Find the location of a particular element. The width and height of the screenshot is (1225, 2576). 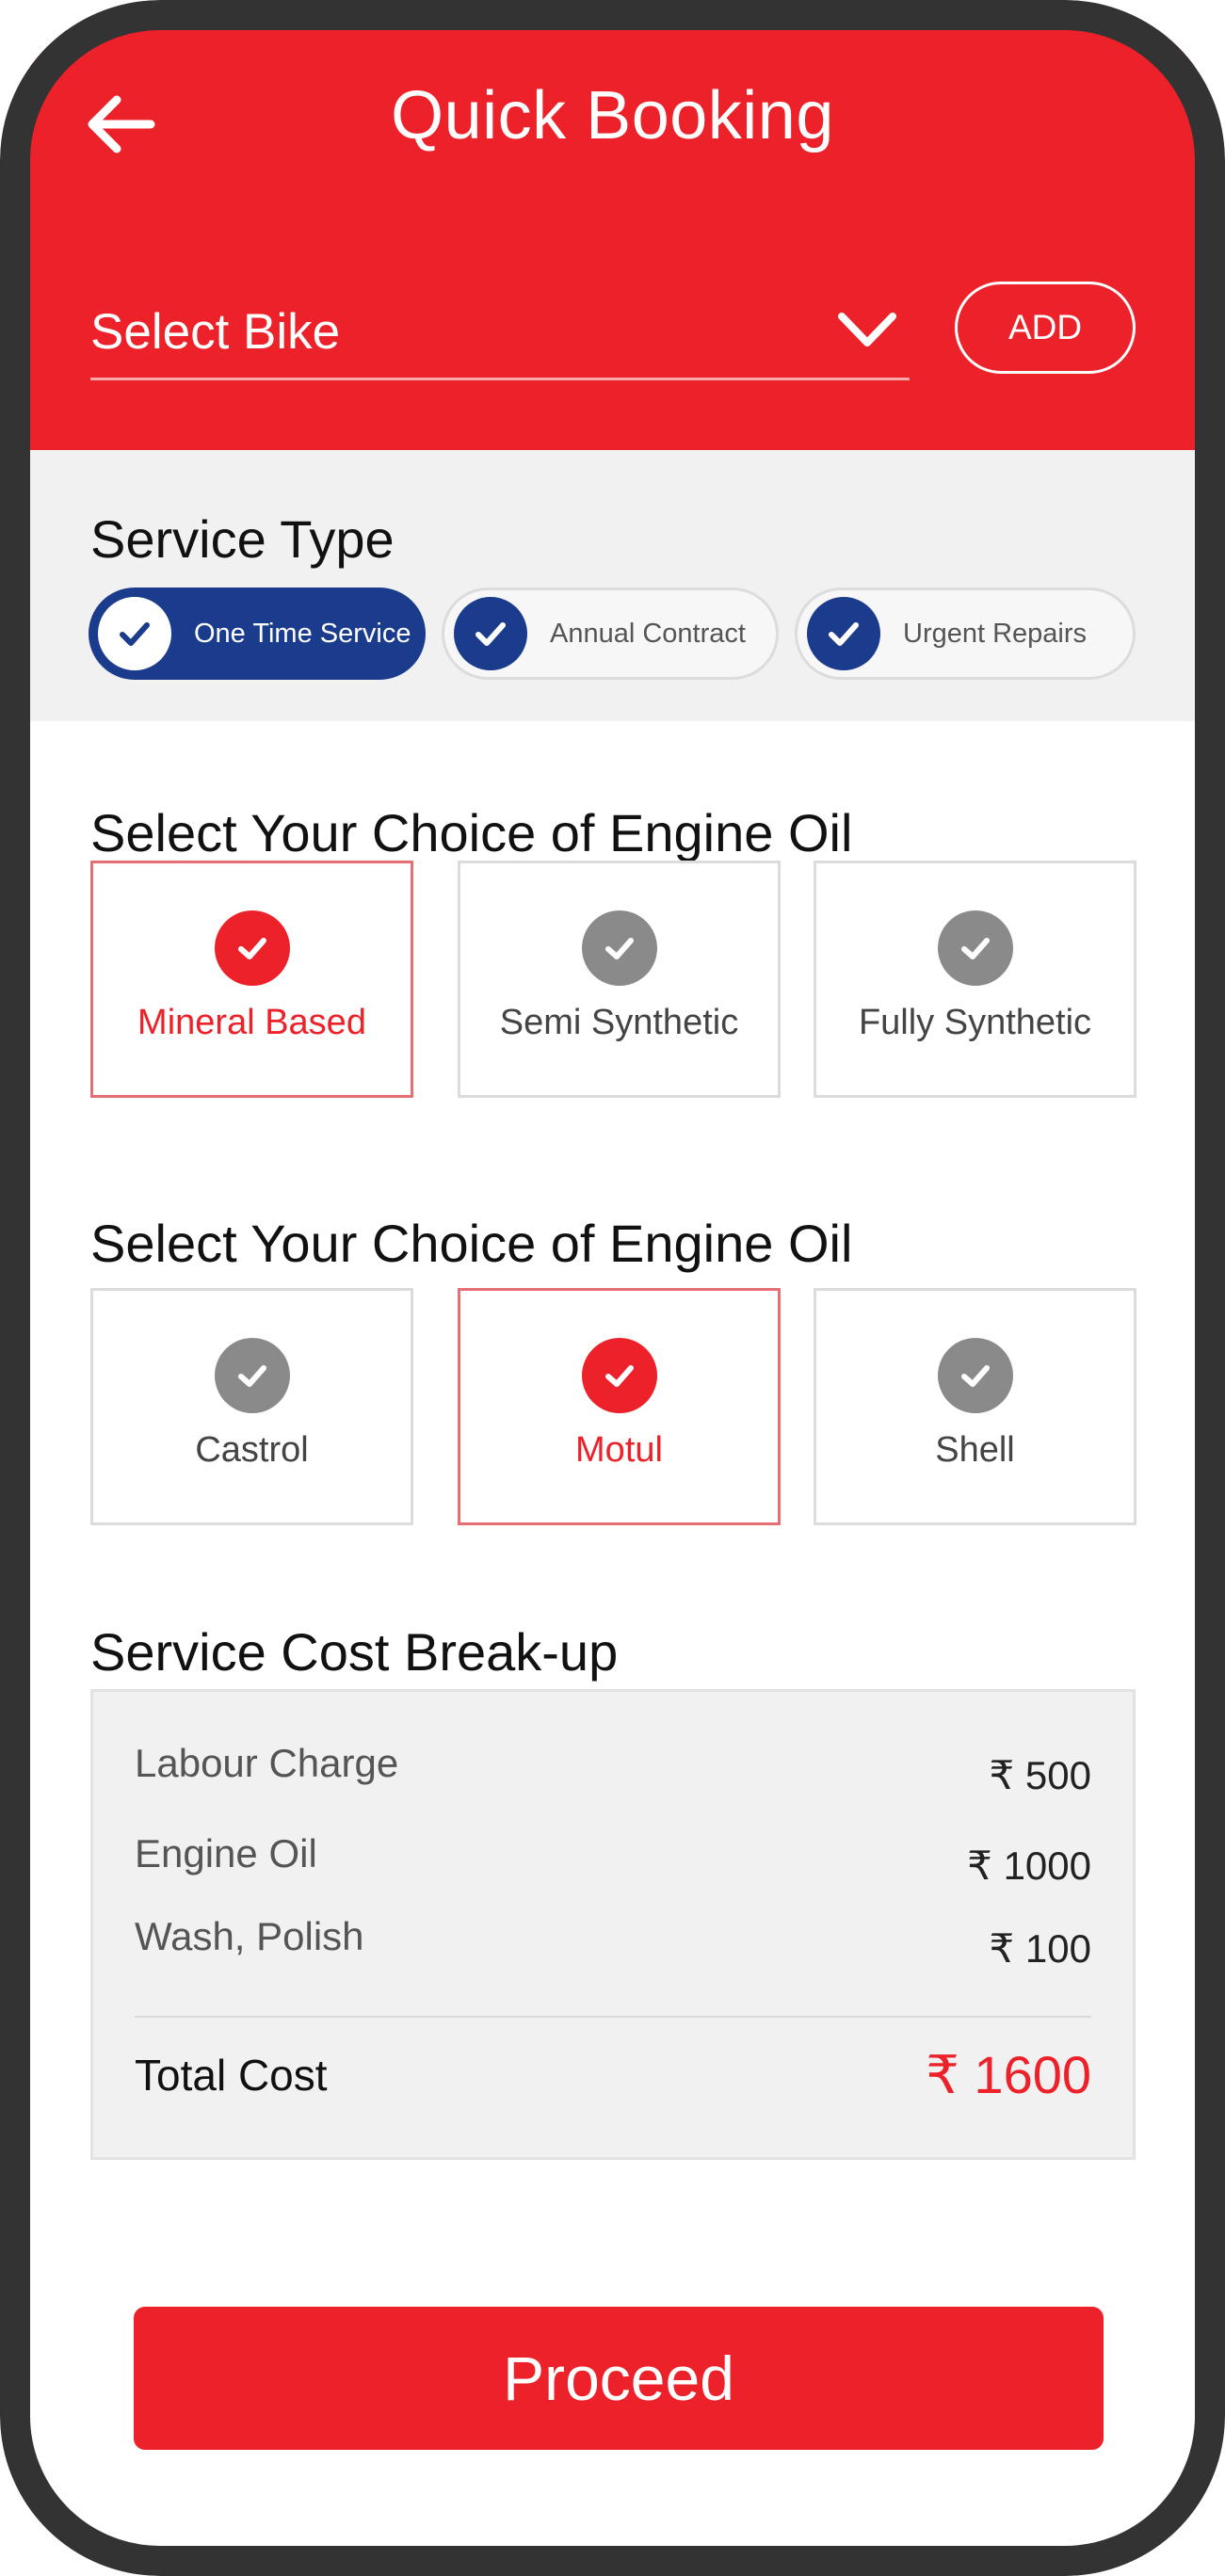

page-title: Quick Booking is located at coordinates (612, 115).